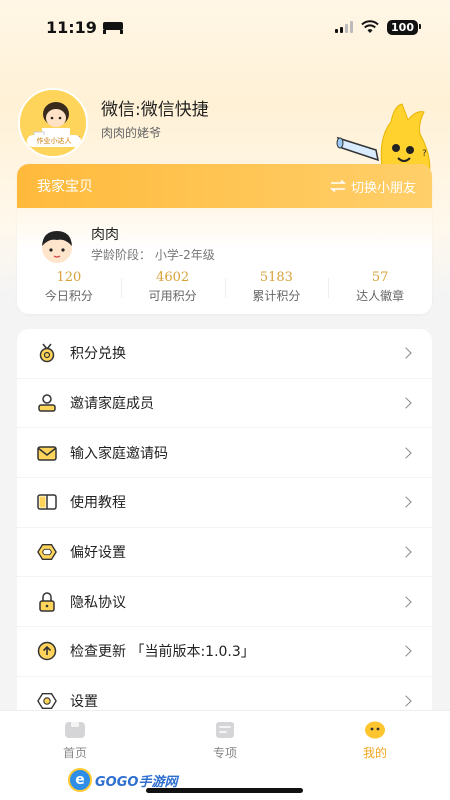  I want to click on menu-item-privacy: 隐私协议, so click(224, 602).